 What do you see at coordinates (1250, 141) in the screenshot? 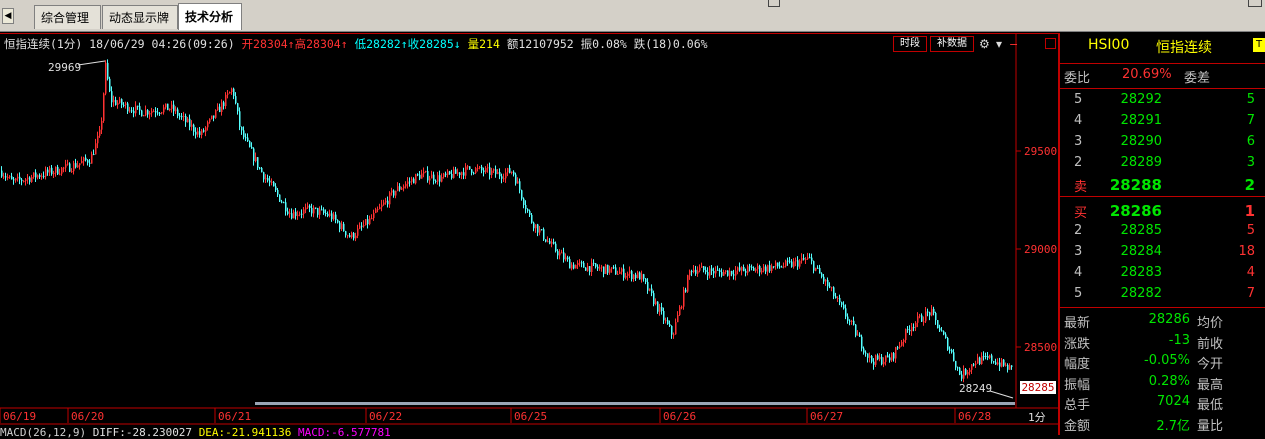
I see `sell-volume: 6` at bounding box center [1250, 141].